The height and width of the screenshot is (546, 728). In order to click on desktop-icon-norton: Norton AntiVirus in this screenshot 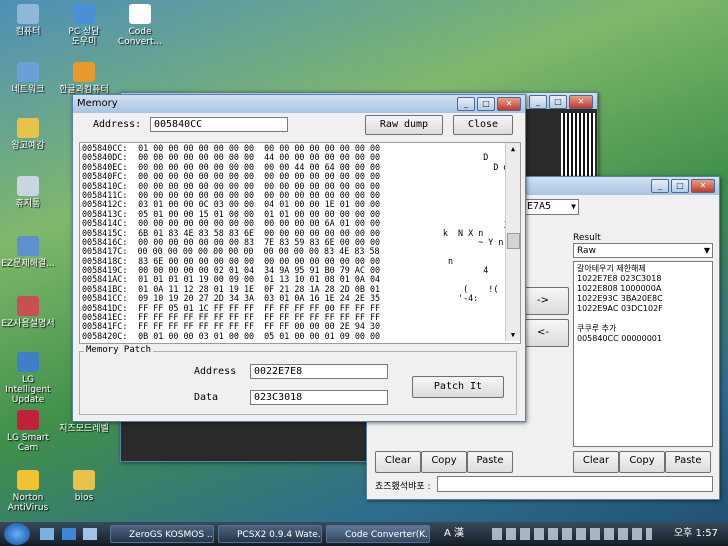, I will do `click(28, 491)`.